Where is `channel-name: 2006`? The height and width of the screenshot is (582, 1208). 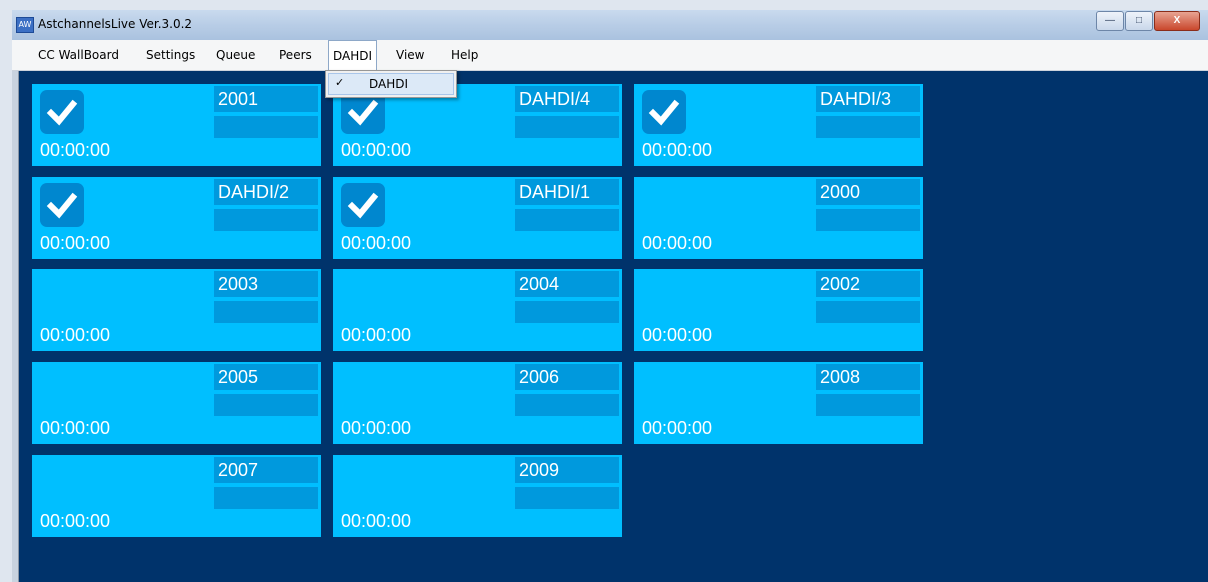
channel-name: 2006 is located at coordinates (567, 377).